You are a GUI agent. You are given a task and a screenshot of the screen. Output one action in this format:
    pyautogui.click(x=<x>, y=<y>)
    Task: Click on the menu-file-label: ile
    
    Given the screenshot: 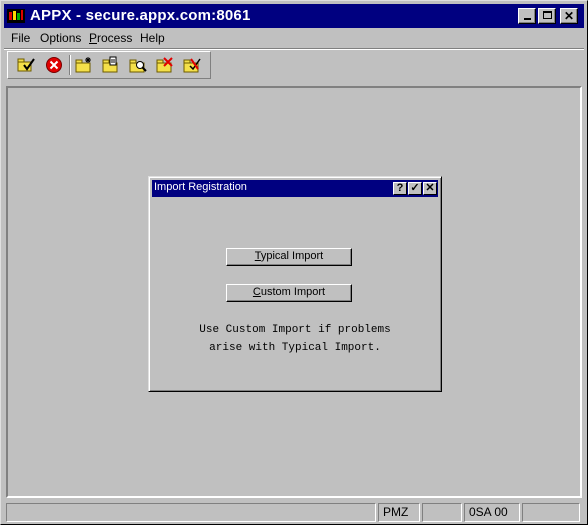 What is the action you would take?
    pyautogui.click(x=24, y=38)
    